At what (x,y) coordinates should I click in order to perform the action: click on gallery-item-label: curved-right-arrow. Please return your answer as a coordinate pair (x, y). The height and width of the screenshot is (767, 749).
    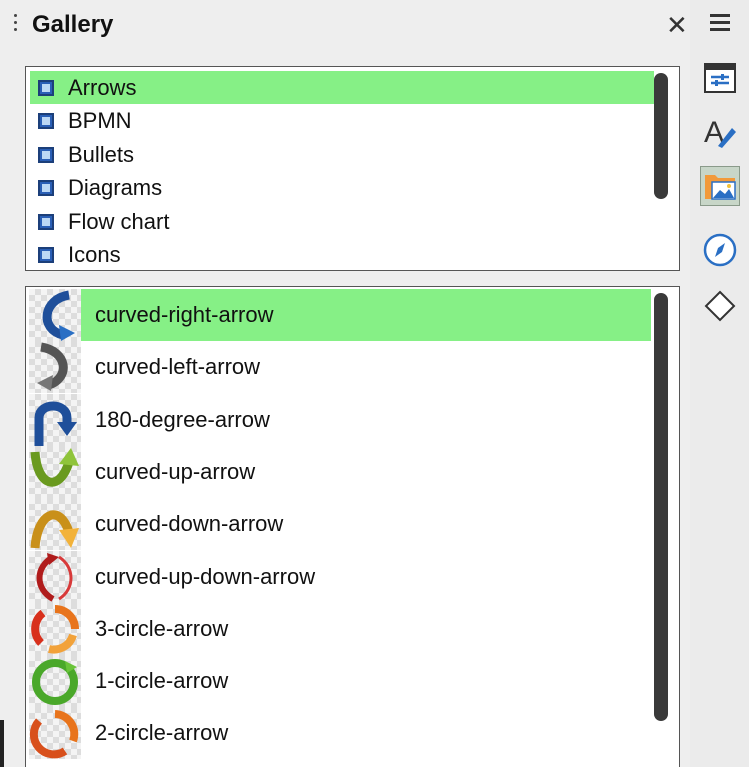
    Looking at the image, I should click on (184, 314).